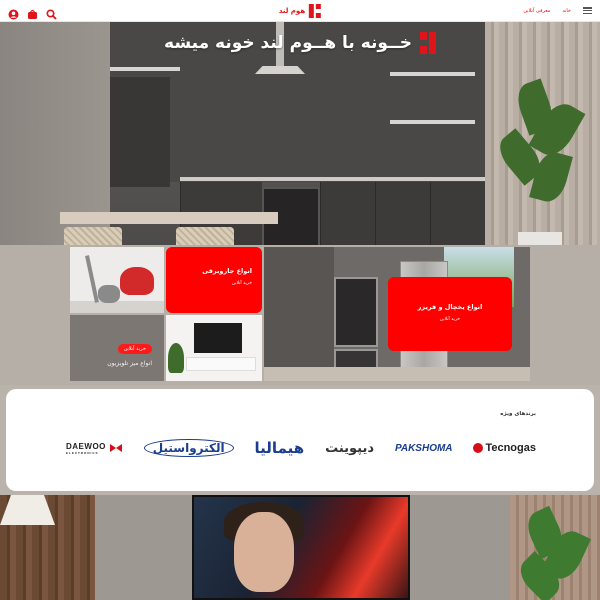 The height and width of the screenshot is (600, 600). Describe the element at coordinates (288, 43) in the screenshot. I see `hero-headline-text: خــونه با هــوم لند خونه میشه` at that location.